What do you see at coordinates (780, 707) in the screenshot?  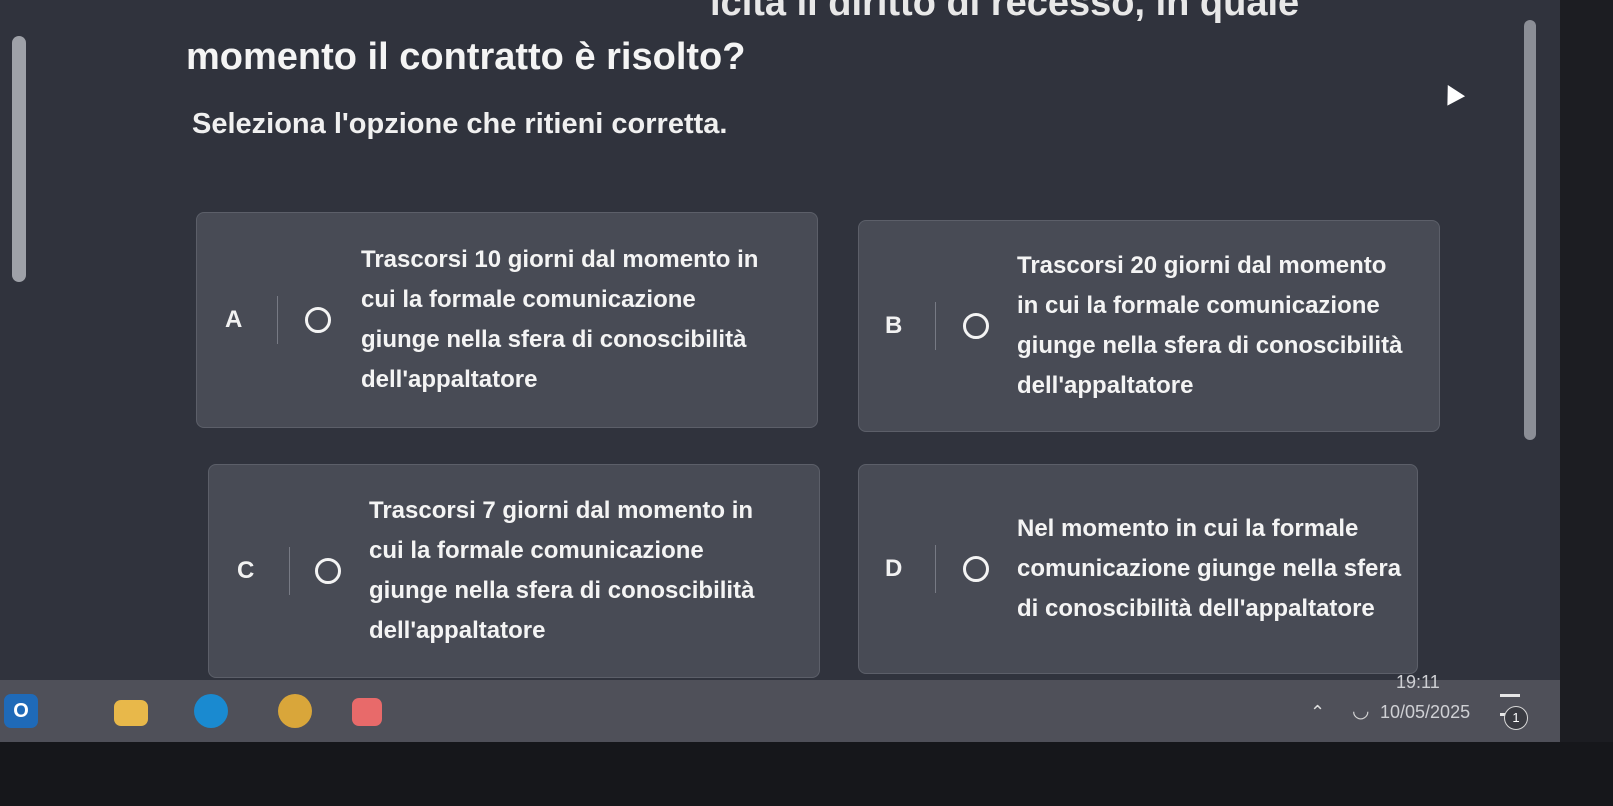 I see `windows-taskbar: O ⌃ ◡ 19:11 10/05/2025 1` at bounding box center [780, 707].